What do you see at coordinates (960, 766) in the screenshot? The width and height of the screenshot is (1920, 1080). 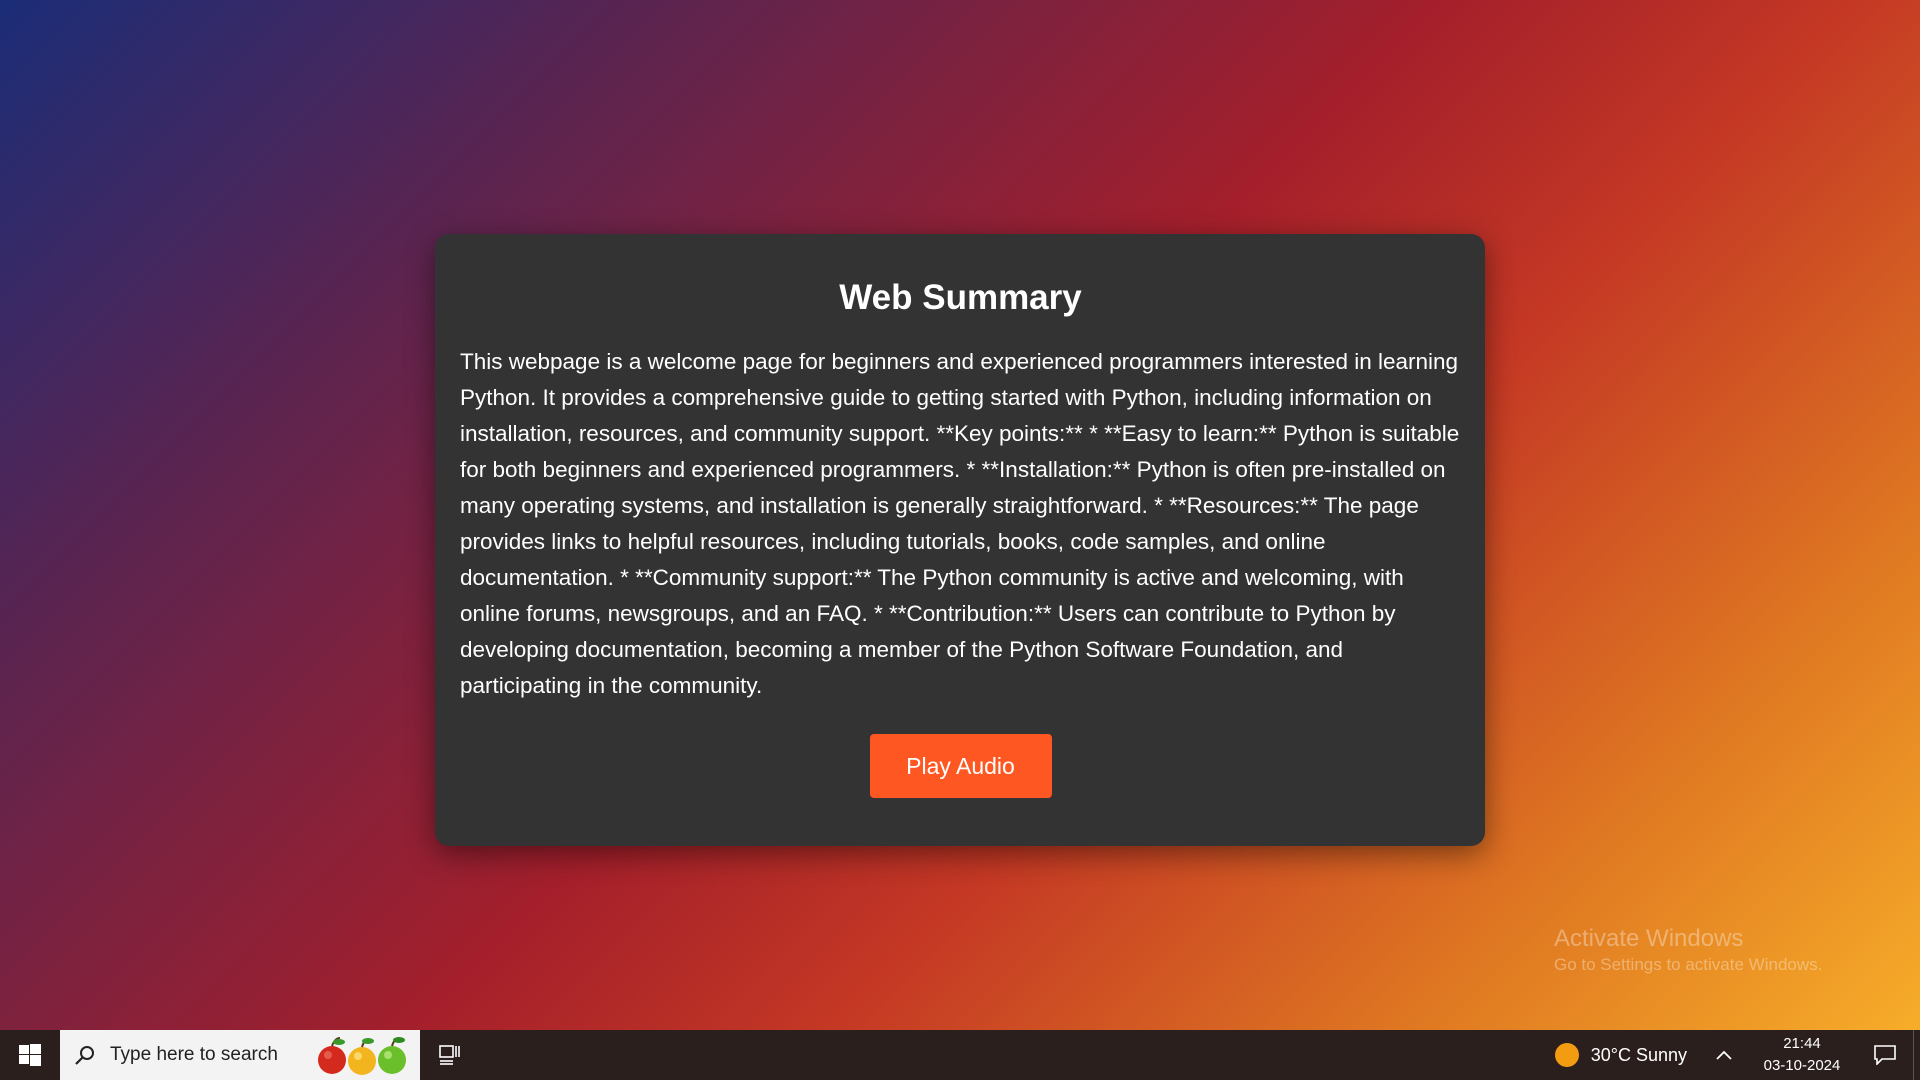 I see `play-audio-button: Play Audio` at bounding box center [960, 766].